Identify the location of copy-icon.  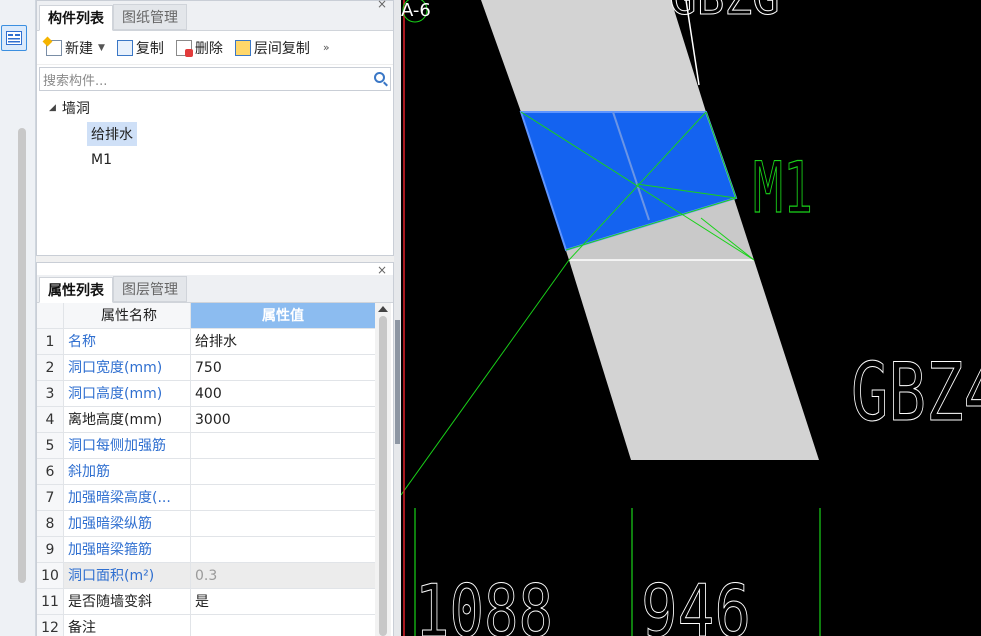
(124, 47).